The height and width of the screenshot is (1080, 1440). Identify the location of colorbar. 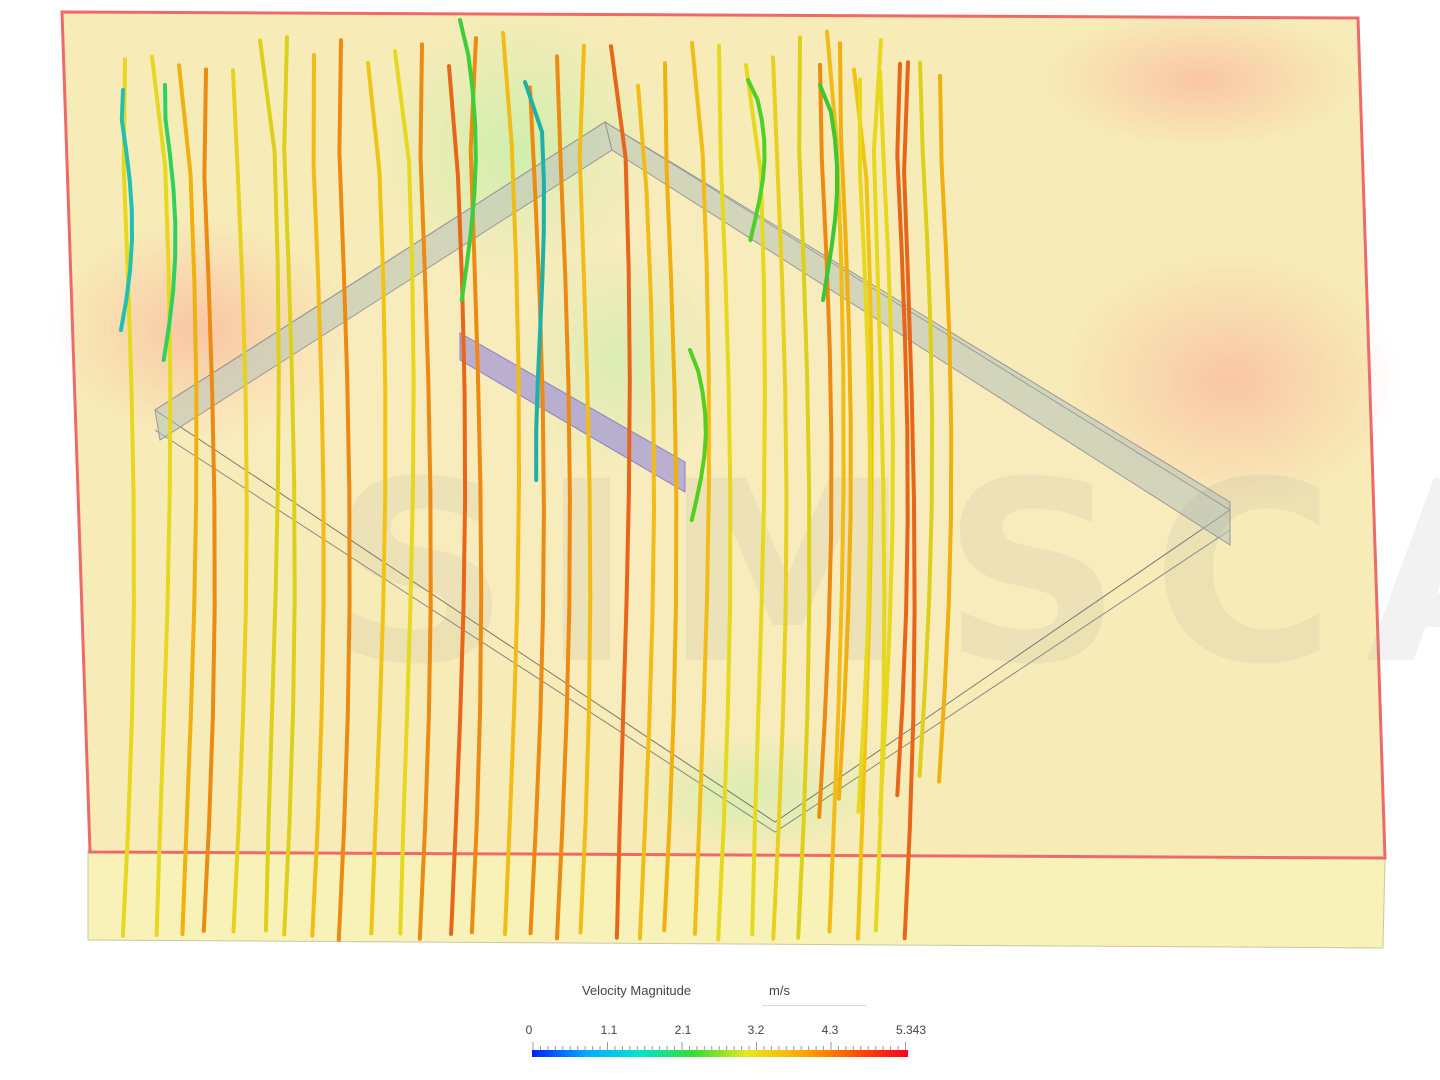
(720, 1053).